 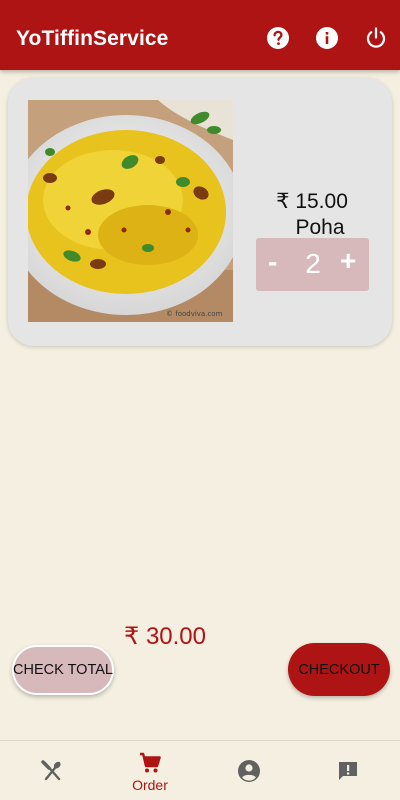 I want to click on power-icon, so click(x=376, y=37).